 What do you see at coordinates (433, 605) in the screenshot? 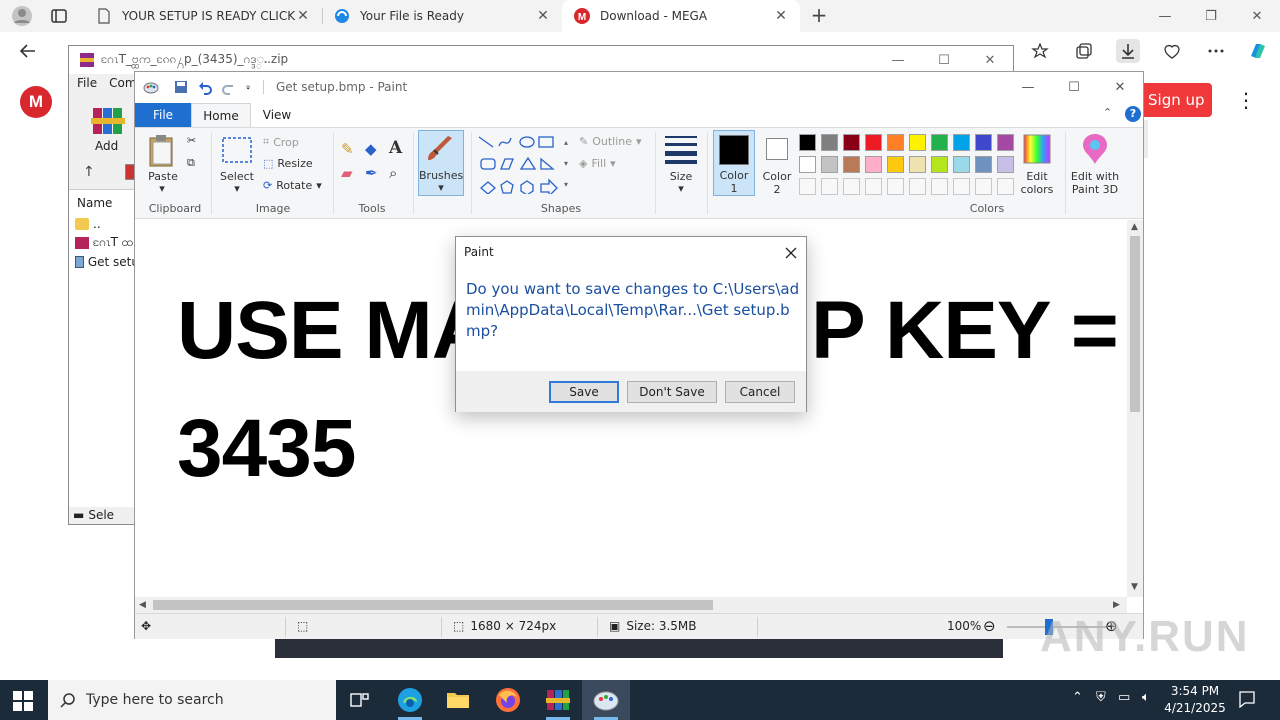
I see `scroll-thumb` at bounding box center [433, 605].